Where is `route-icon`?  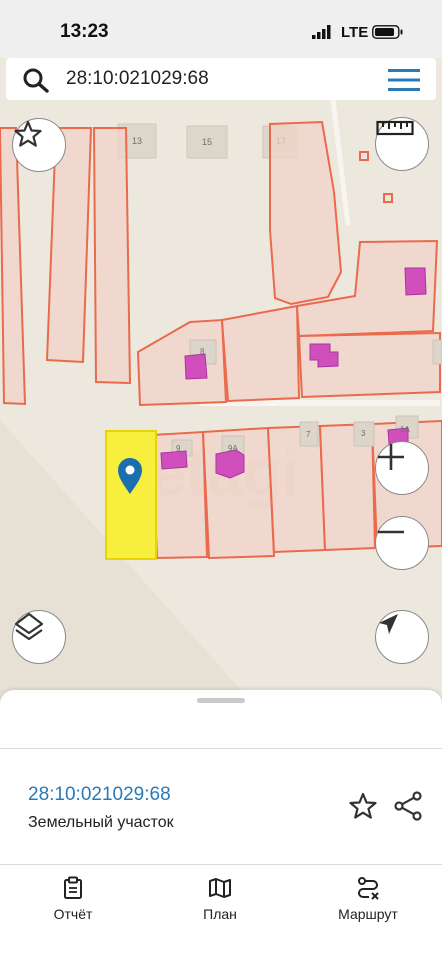
route-icon is located at coordinates (368, 888).